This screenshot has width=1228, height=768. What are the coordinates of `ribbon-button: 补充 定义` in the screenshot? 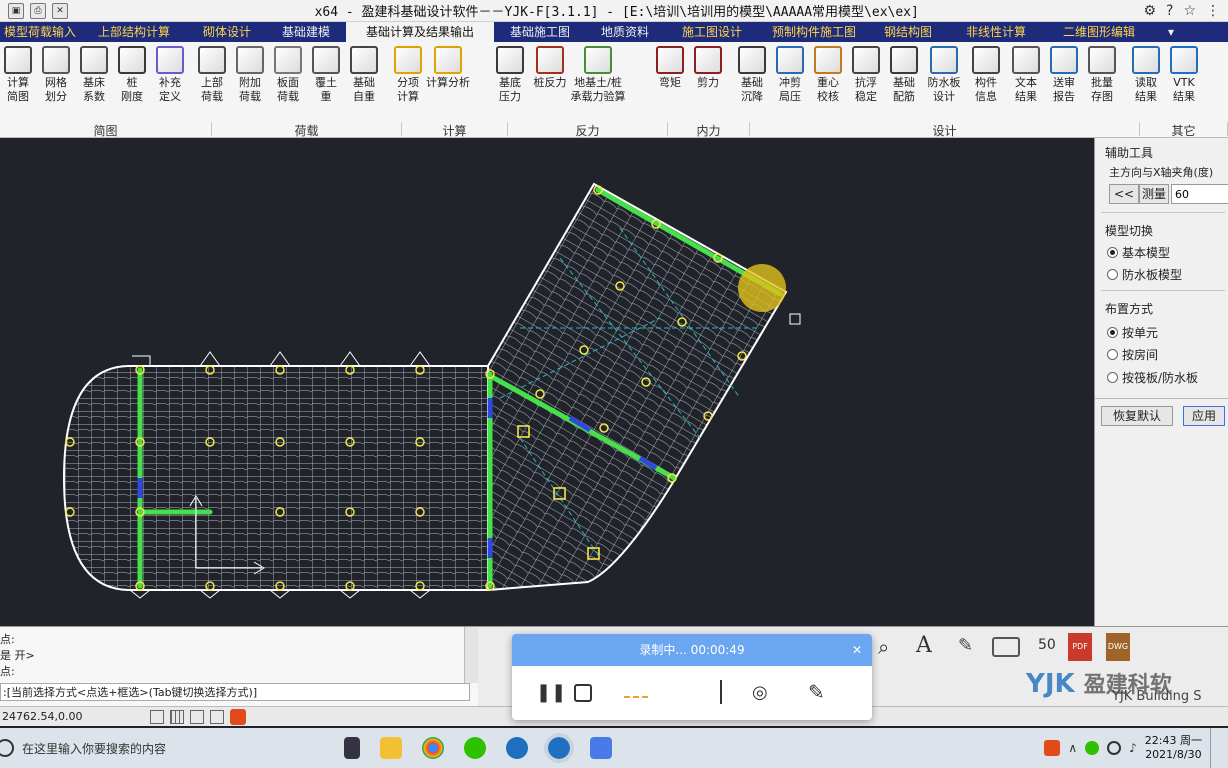 It's located at (170, 75).